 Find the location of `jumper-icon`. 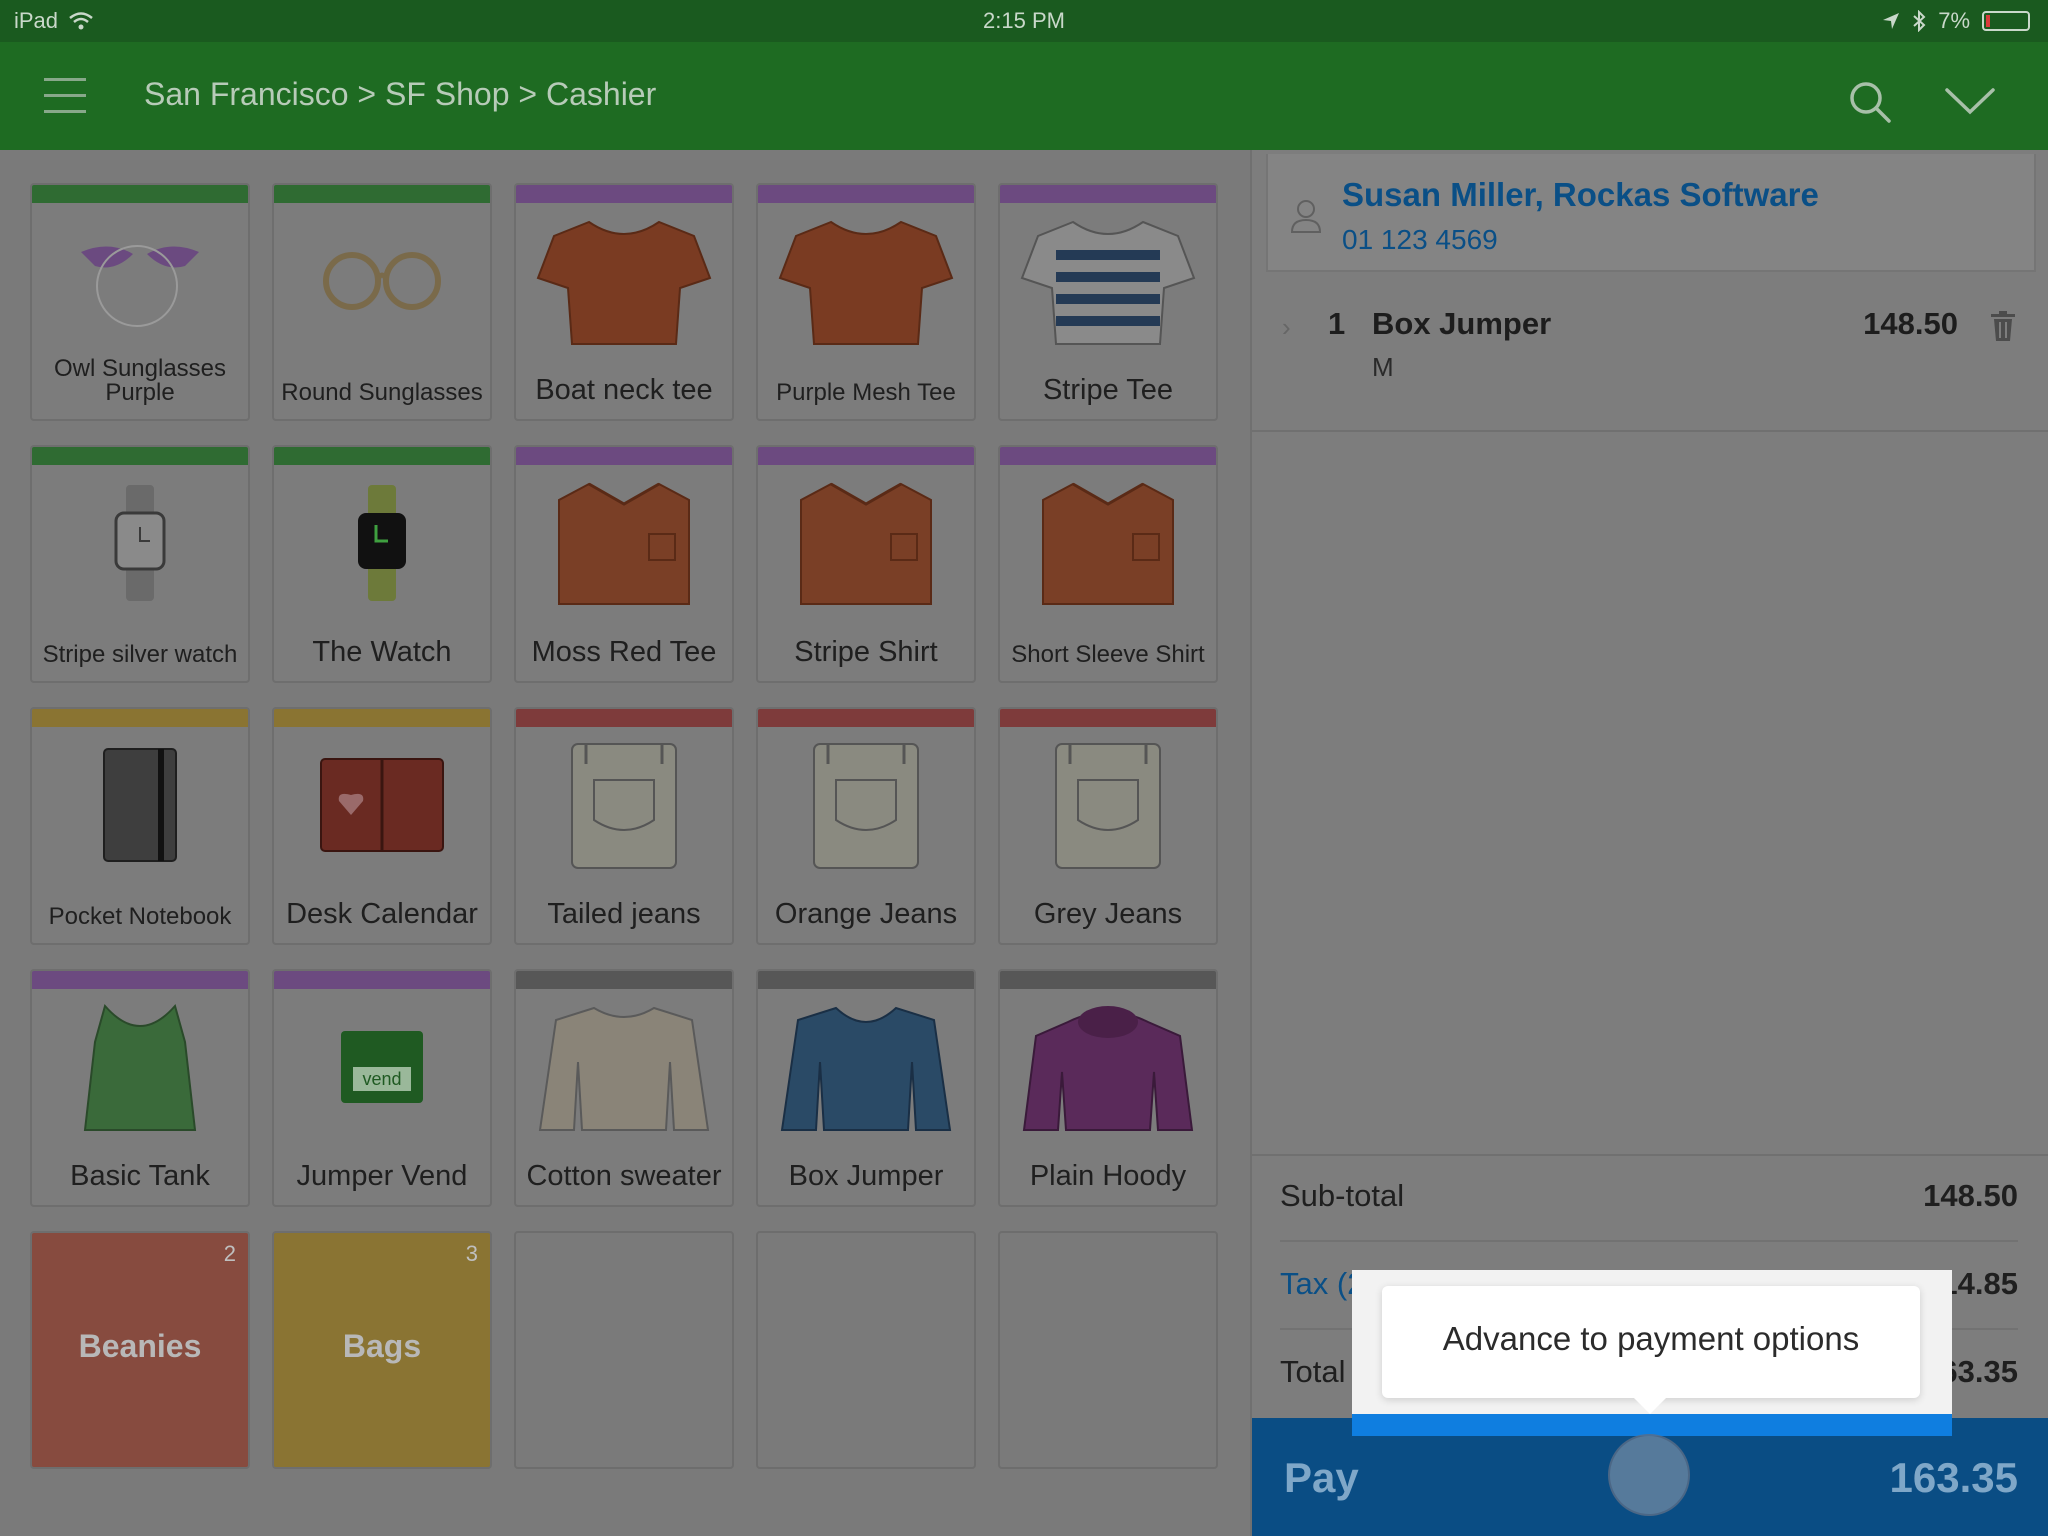

jumper-icon is located at coordinates (866, 1067).